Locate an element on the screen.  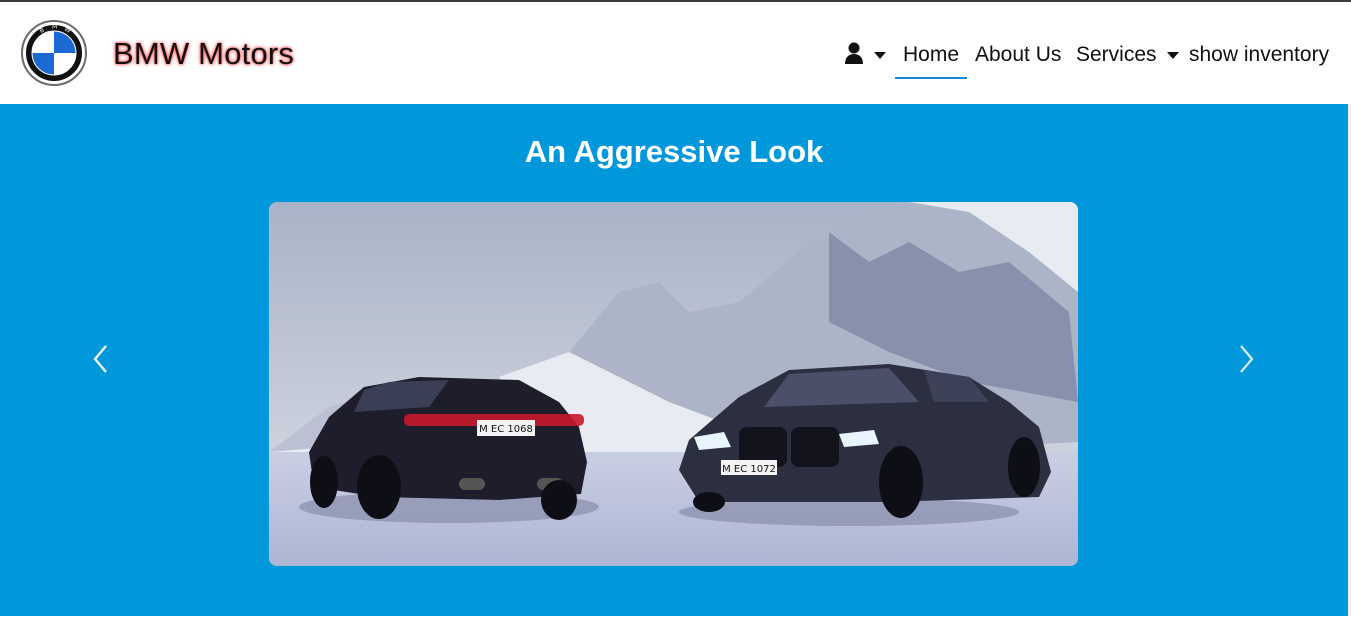
chevron-left-icon is located at coordinates (100, 359).